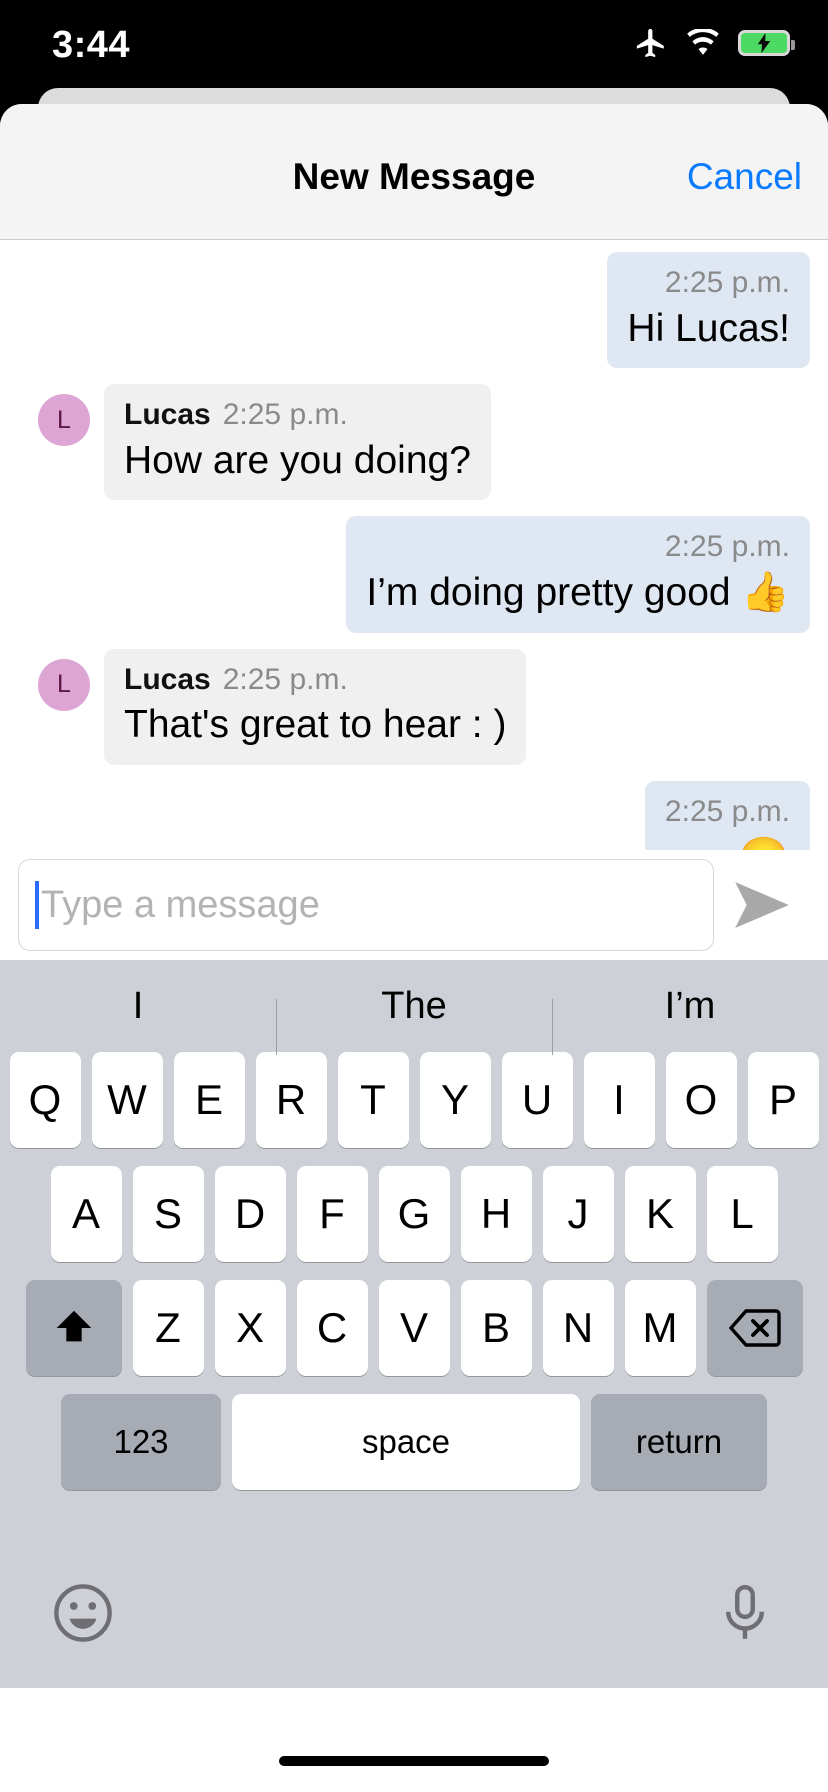  Describe the element at coordinates (332, 1328) in the screenshot. I see `key-c: C` at that location.